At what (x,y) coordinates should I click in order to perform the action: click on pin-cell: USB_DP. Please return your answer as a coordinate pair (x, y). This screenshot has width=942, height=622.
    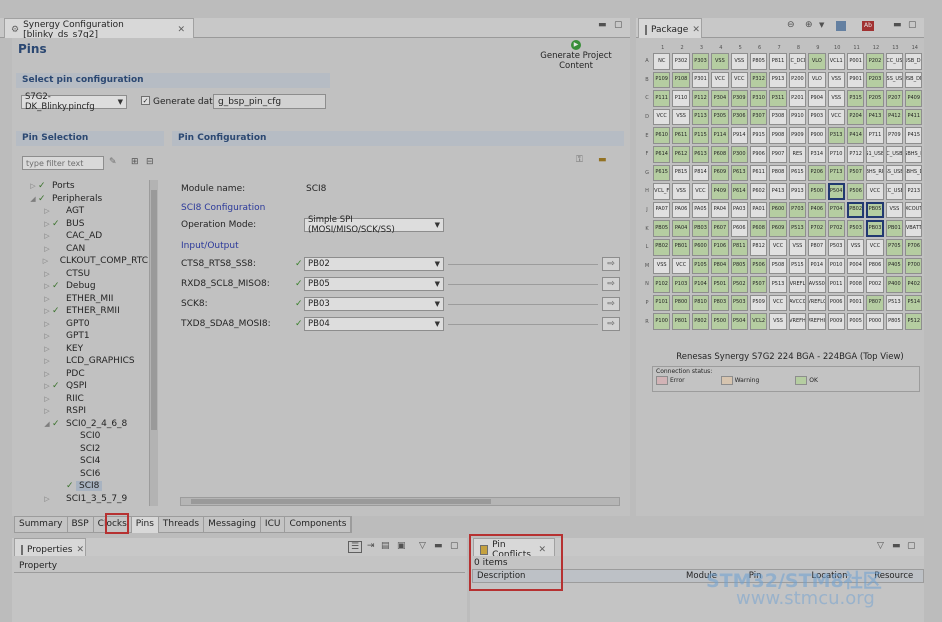
    Looking at the image, I should click on (914, 61).